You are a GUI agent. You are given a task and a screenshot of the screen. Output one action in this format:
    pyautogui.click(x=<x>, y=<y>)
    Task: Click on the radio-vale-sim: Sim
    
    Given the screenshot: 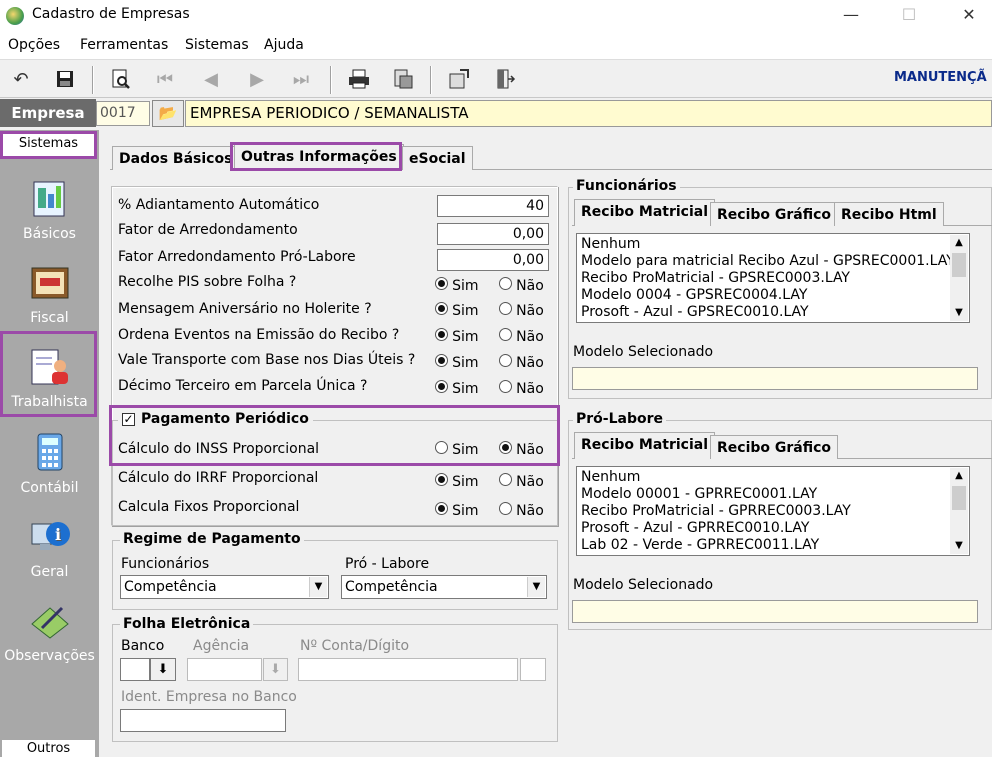 What is the action you would take?
    pyautogui.click(x=457, y=362)
    